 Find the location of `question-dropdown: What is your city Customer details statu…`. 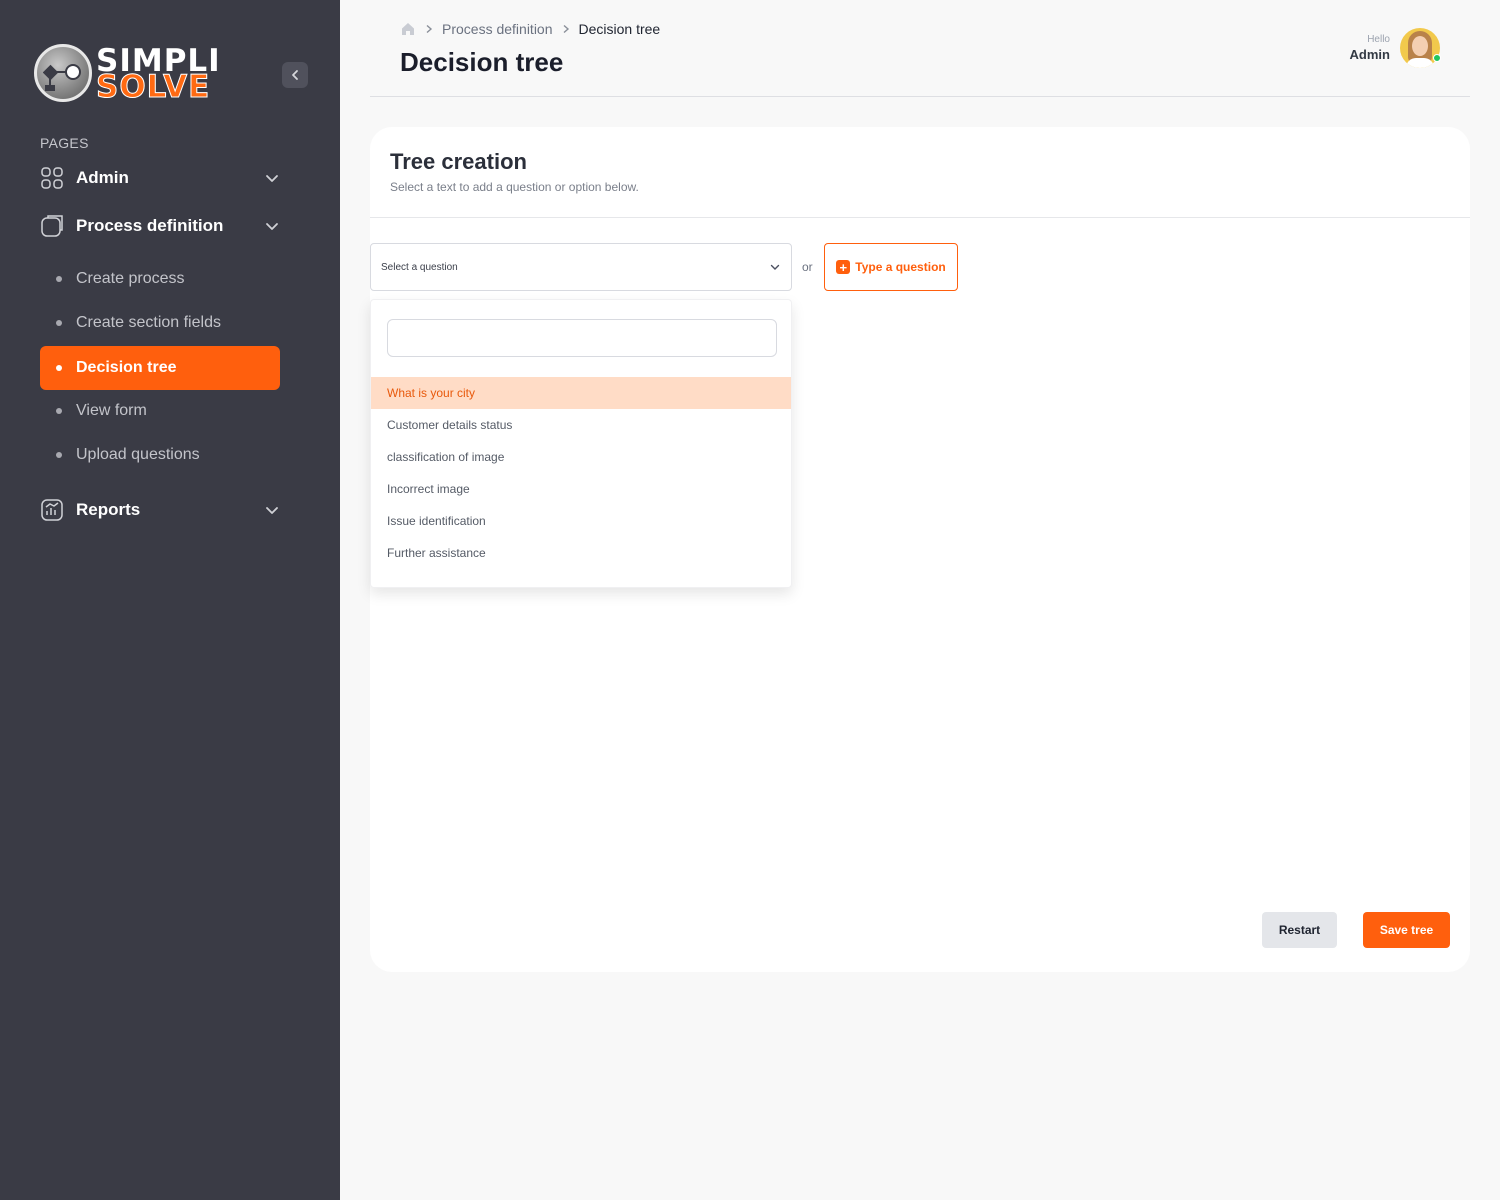

question-dropdown: What is your city Customer details statu… is located at coordinates (581, 443).